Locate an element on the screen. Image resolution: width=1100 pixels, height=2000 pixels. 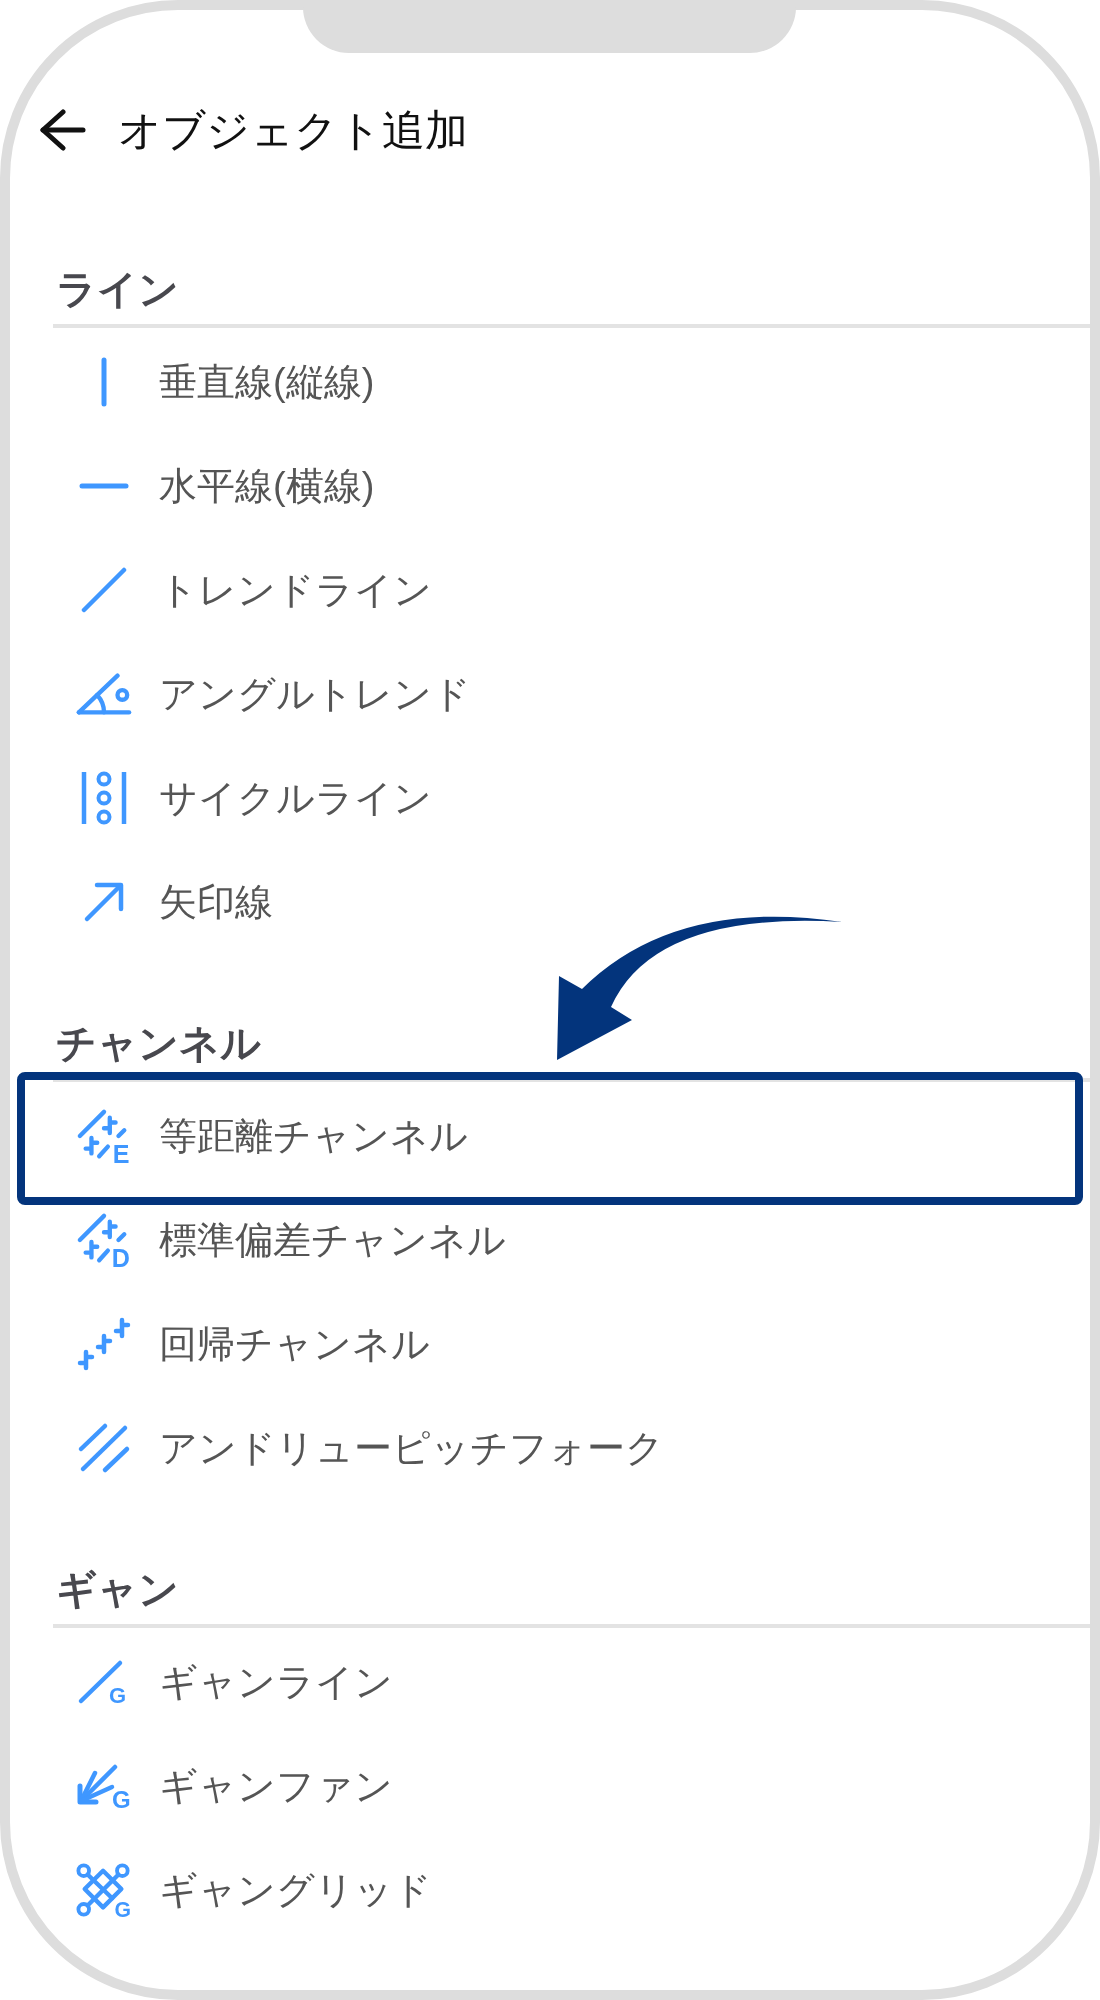
diagonal-line-icon is located at coordinates (104, 590).